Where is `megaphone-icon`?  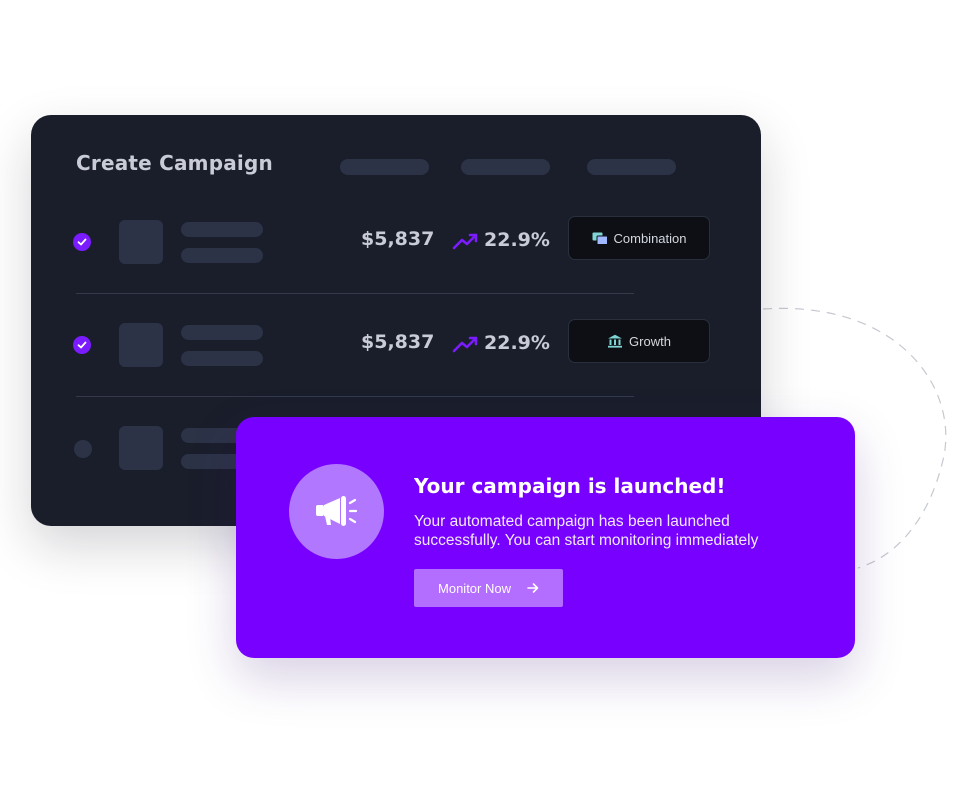 megaphone-icon is located at coordinates (336, 510).